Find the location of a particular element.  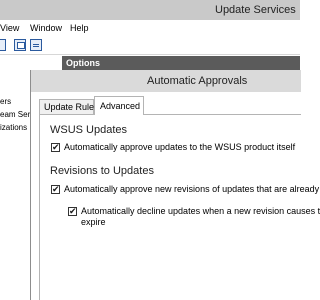

tree-node: eam Serv is located at coordinates (16, 114).